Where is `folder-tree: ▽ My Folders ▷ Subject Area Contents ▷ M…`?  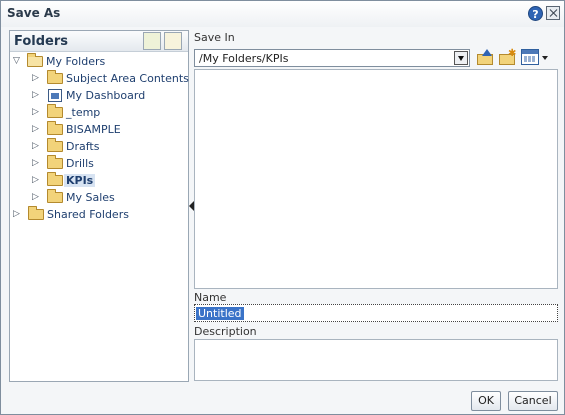 folder-tree: ▽ My Folders ▷ Subject Area Contents ▷ M… is located at coordinates (99, 138).